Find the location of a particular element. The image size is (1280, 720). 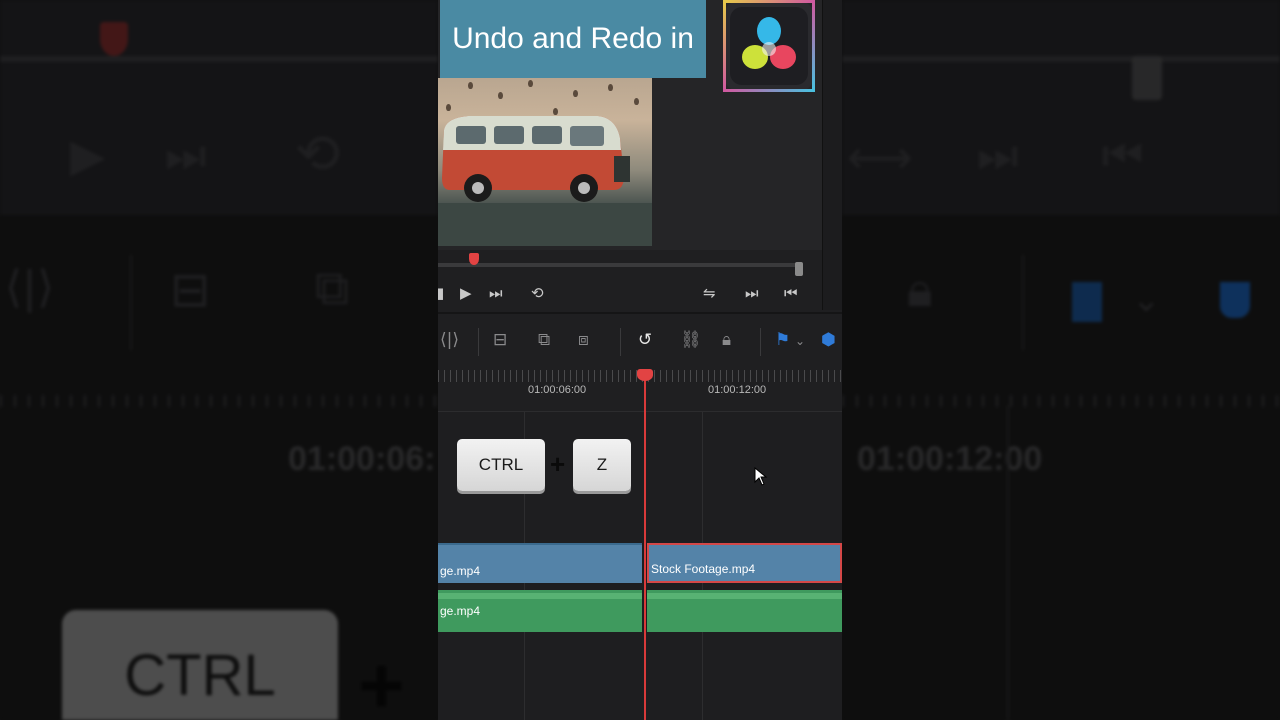

stop-icon: ▮ is located at coordinates (441, 293).